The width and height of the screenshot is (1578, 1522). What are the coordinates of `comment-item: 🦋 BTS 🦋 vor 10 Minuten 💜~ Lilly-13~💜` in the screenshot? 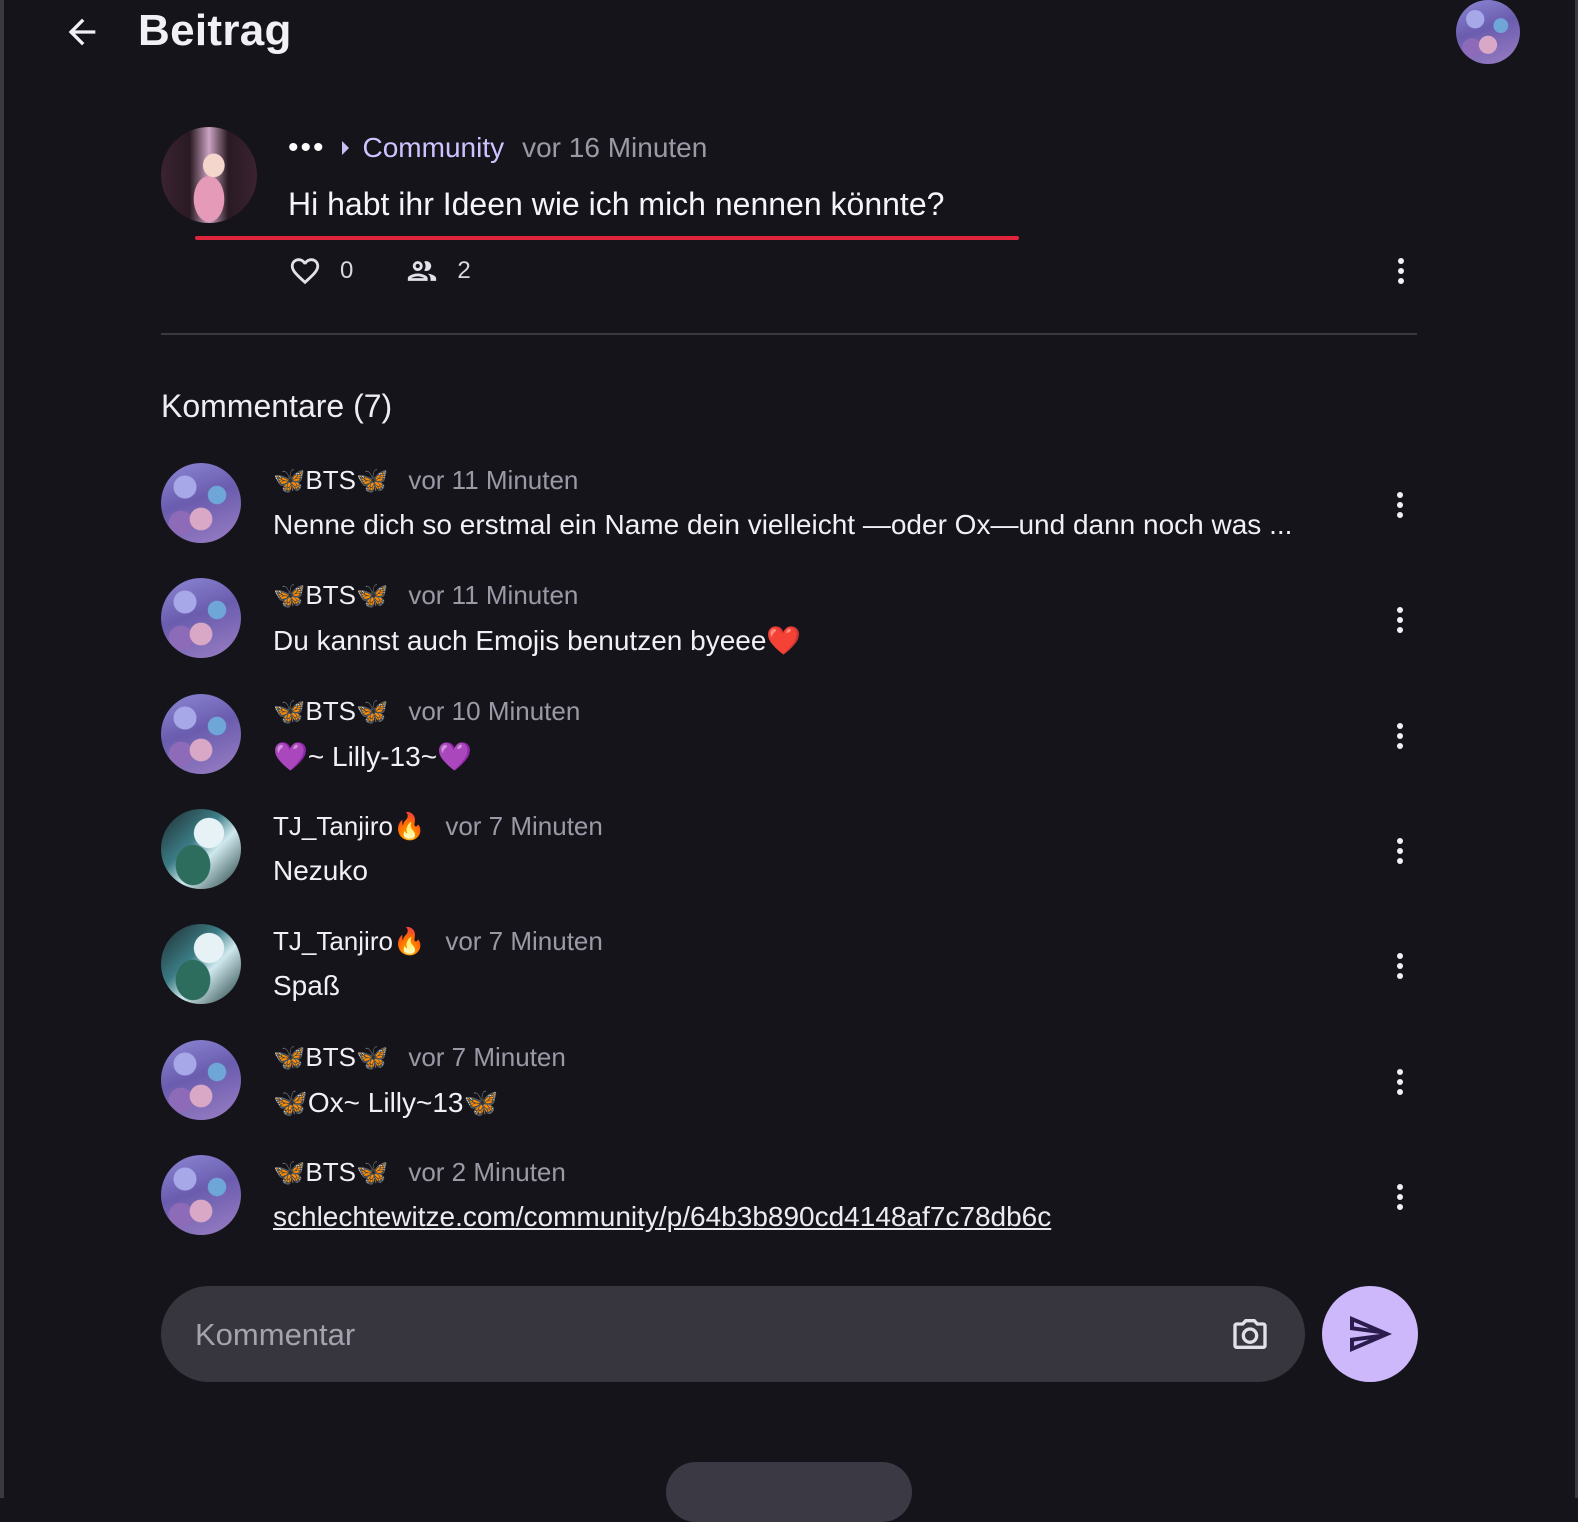 It's located at (789, 744).